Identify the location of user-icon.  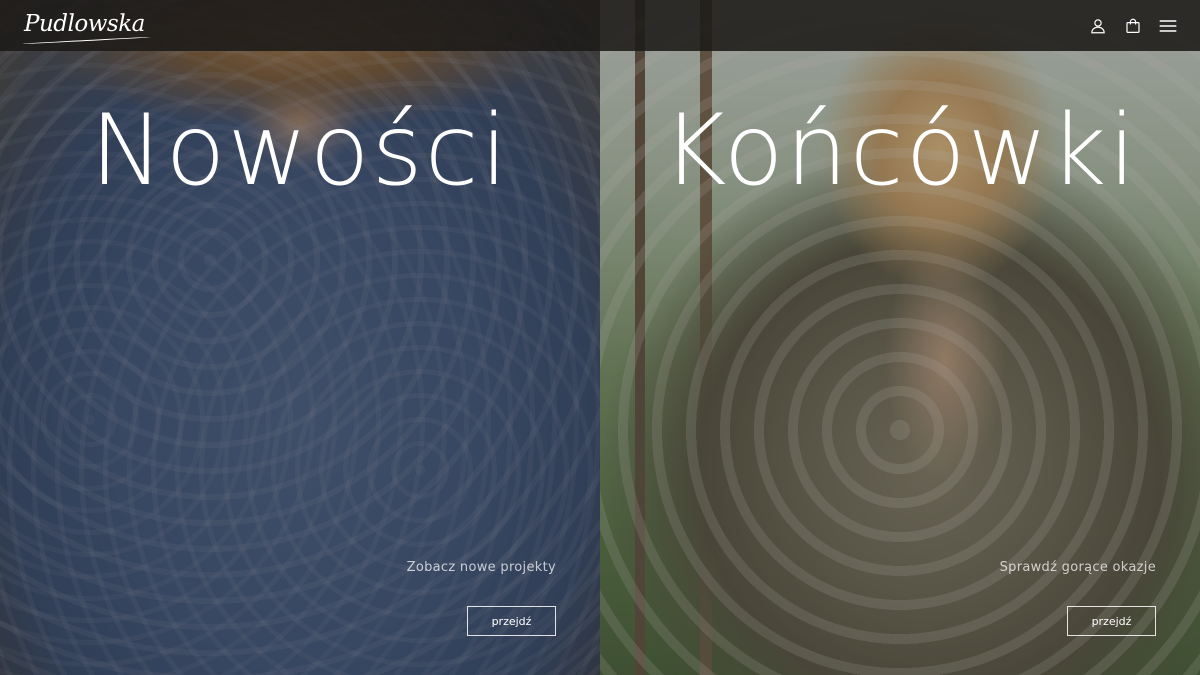
(1098, 26).